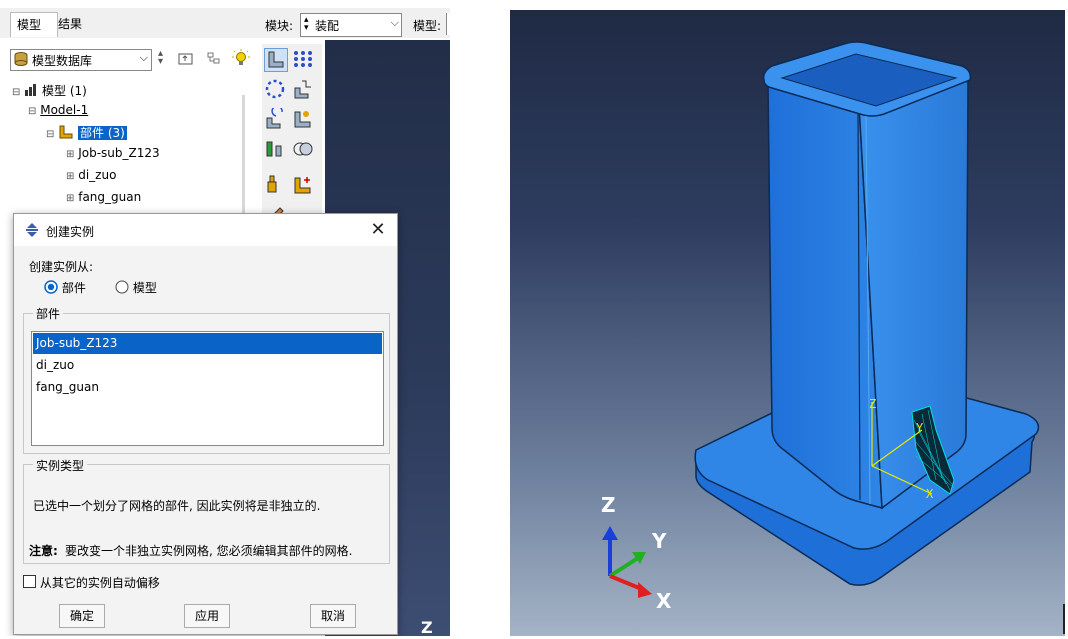  I want to click on tab-results: 结果, so click(70, 24).